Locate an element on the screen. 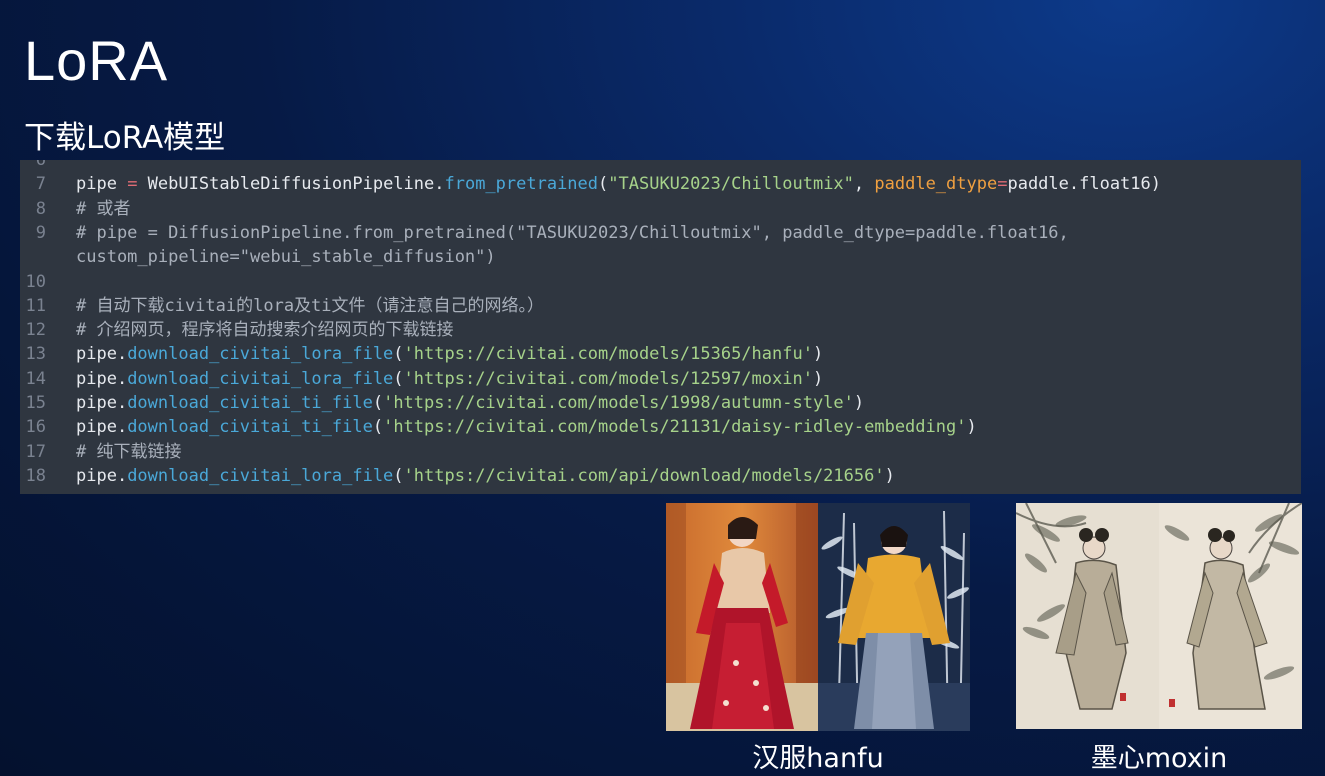 The height and width of the screenshot is (776, 1325). code-token: # 纯下载链接 is located at coordinates (129, 451).